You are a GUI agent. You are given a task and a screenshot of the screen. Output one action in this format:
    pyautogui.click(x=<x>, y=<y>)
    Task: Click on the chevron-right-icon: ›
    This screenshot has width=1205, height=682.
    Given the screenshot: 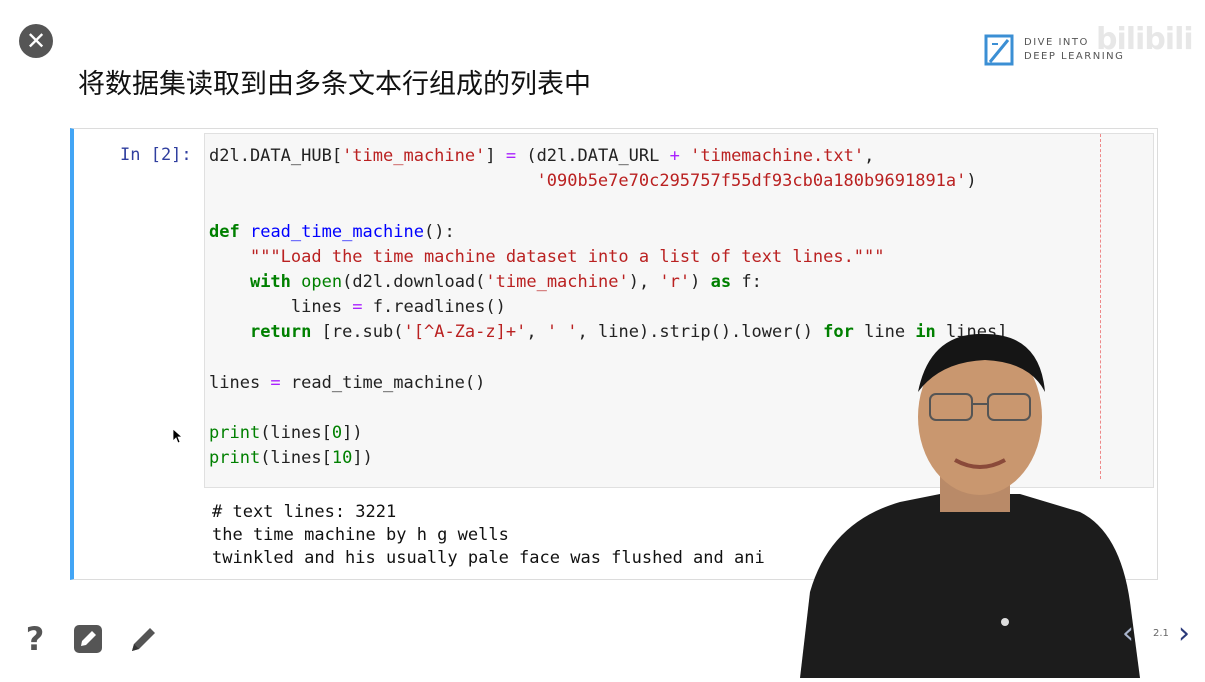 What is the action you would take?
    pyautogui.click(x=1184, y=633)
    